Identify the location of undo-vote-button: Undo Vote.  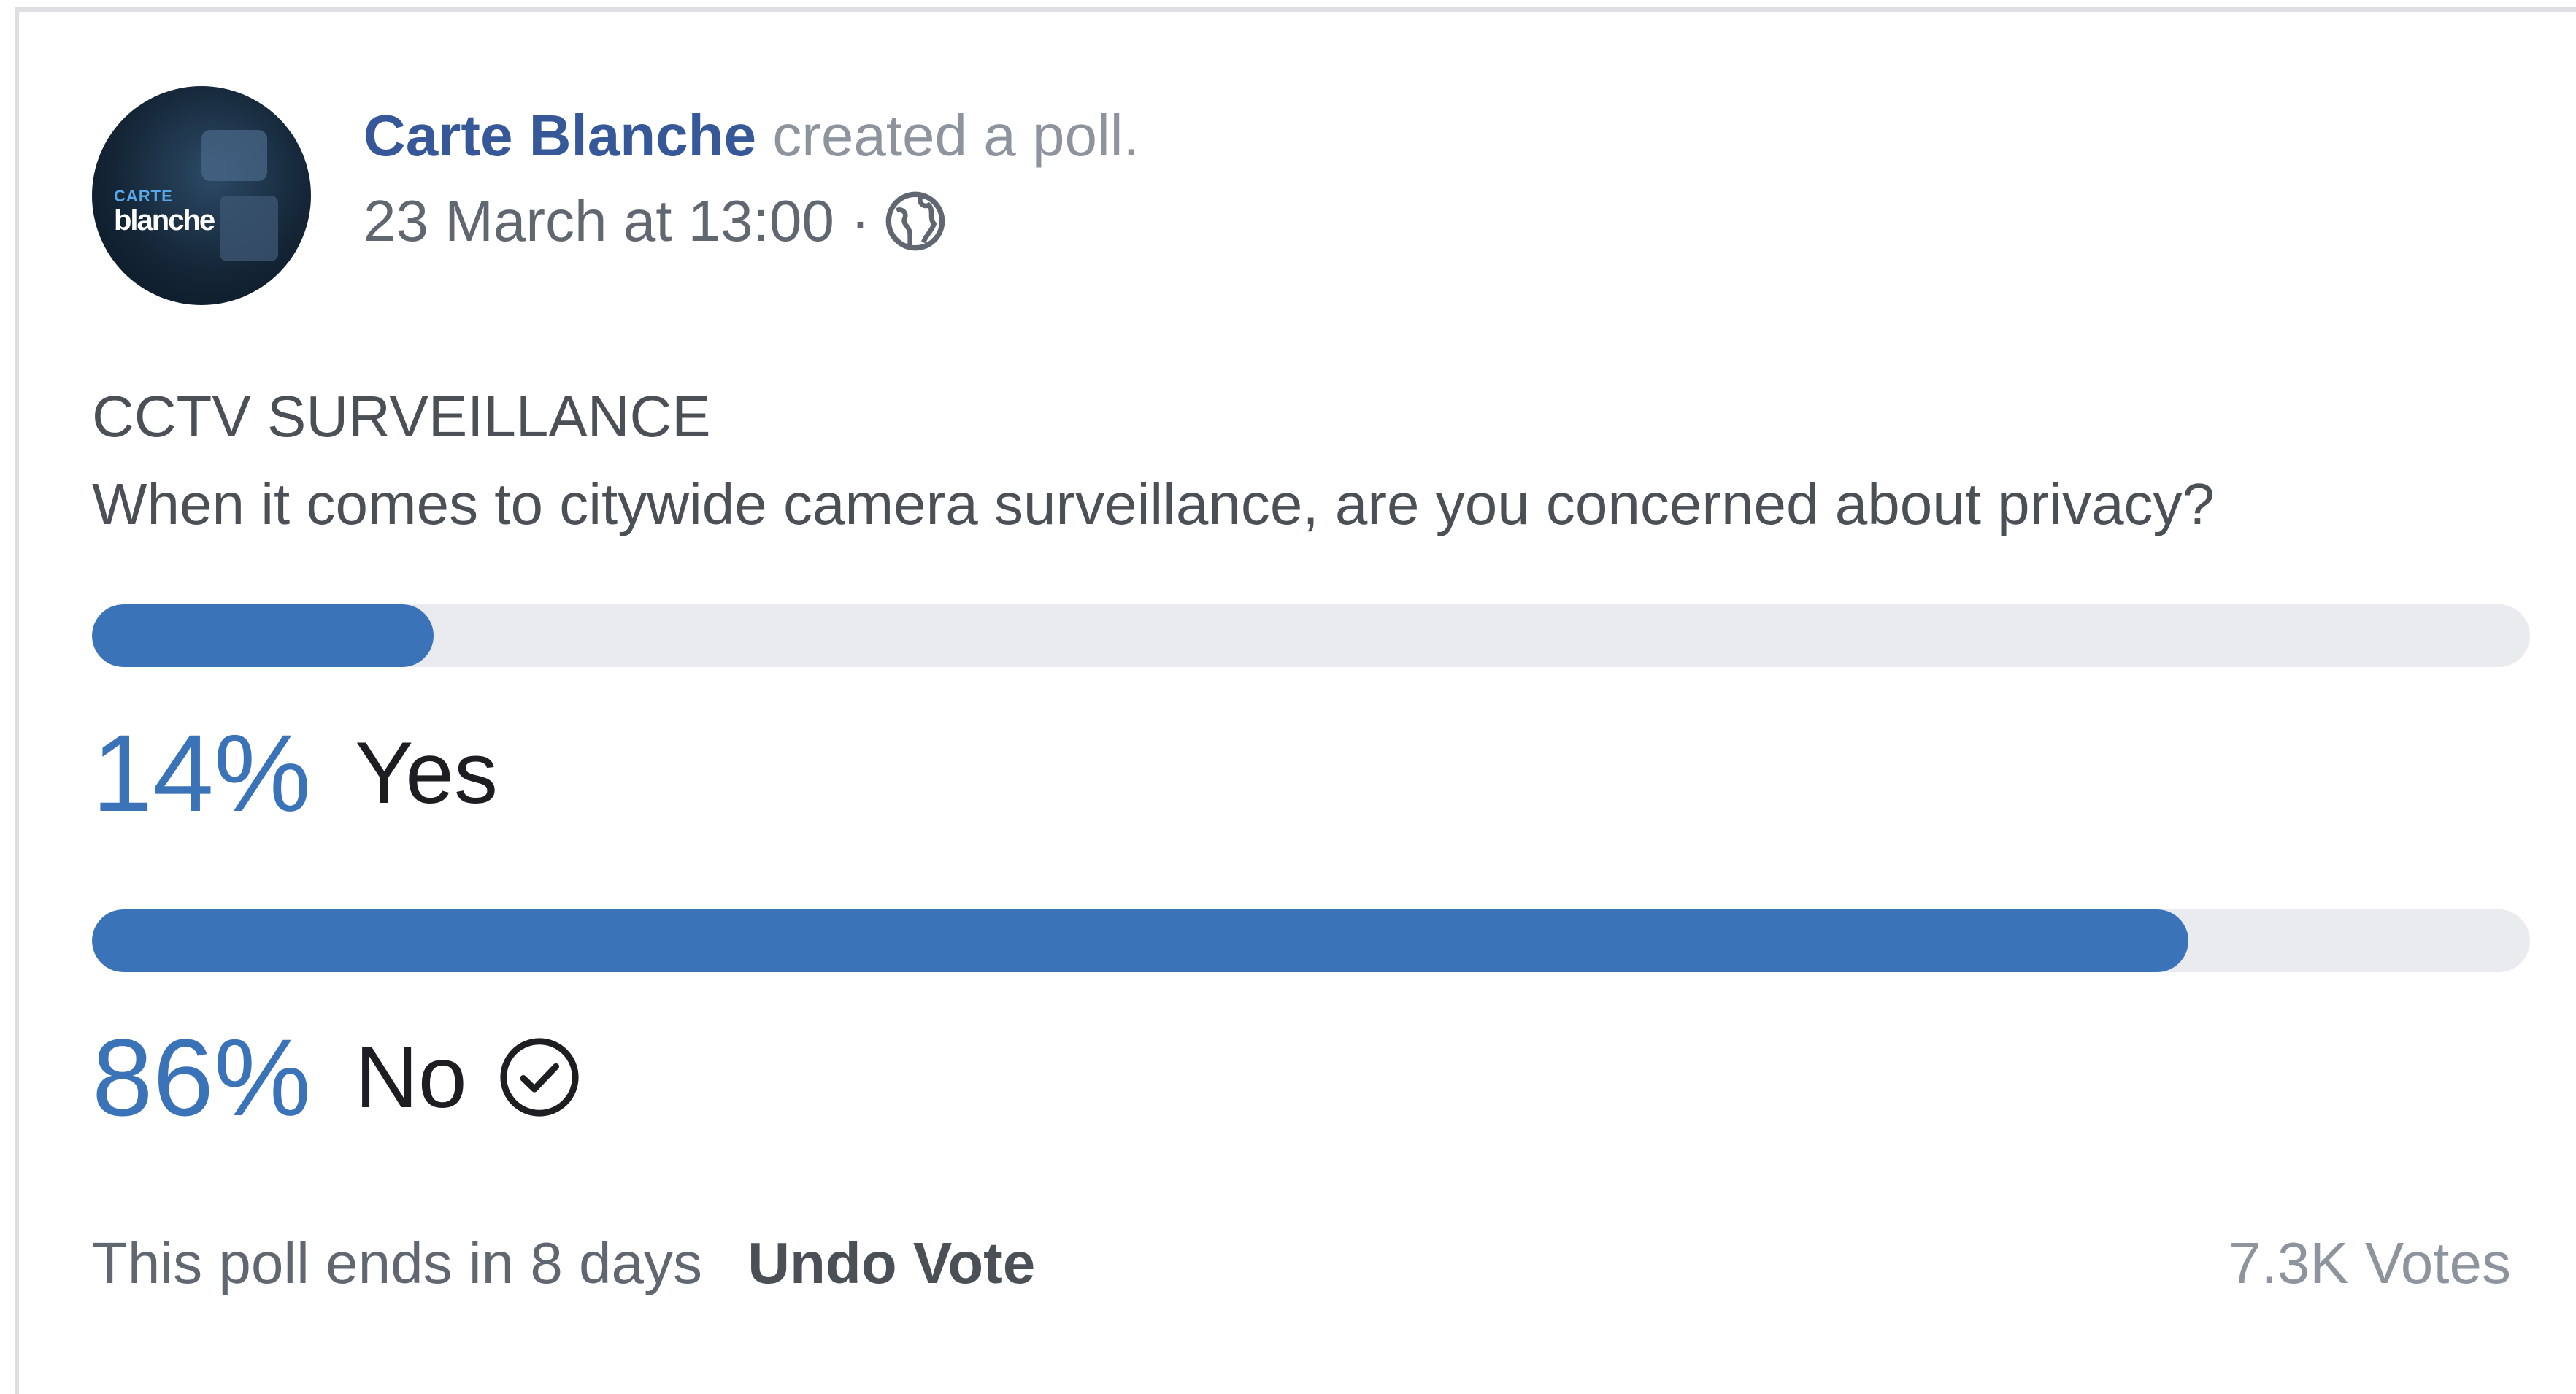
(891, 1263).